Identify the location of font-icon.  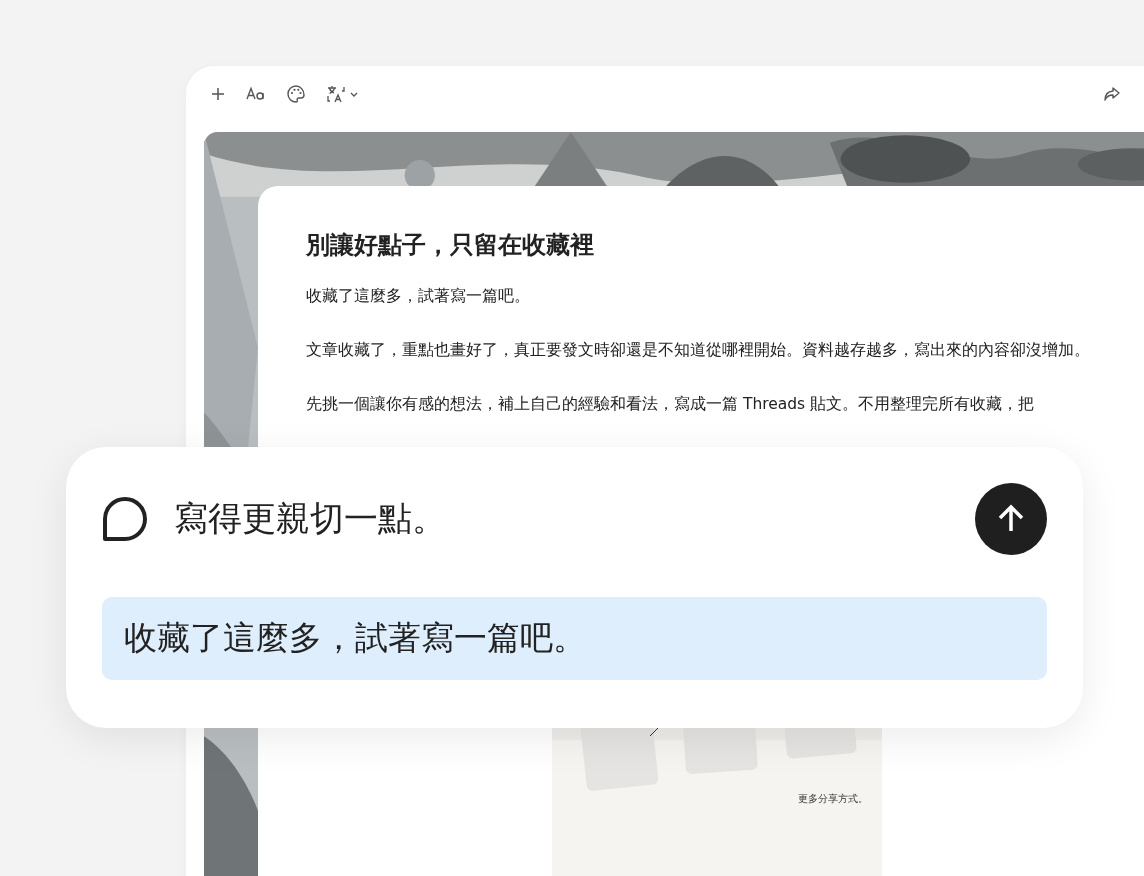
(256, 94).